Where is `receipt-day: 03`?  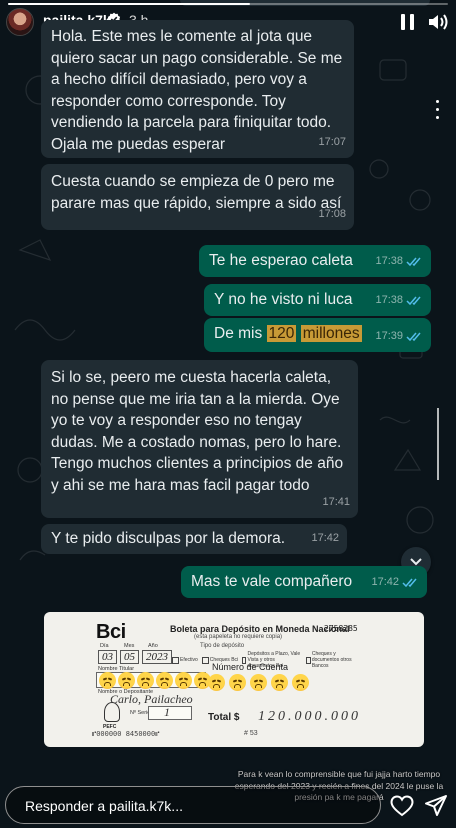
receipt-day: 03 is located at coordinates (107, 657).